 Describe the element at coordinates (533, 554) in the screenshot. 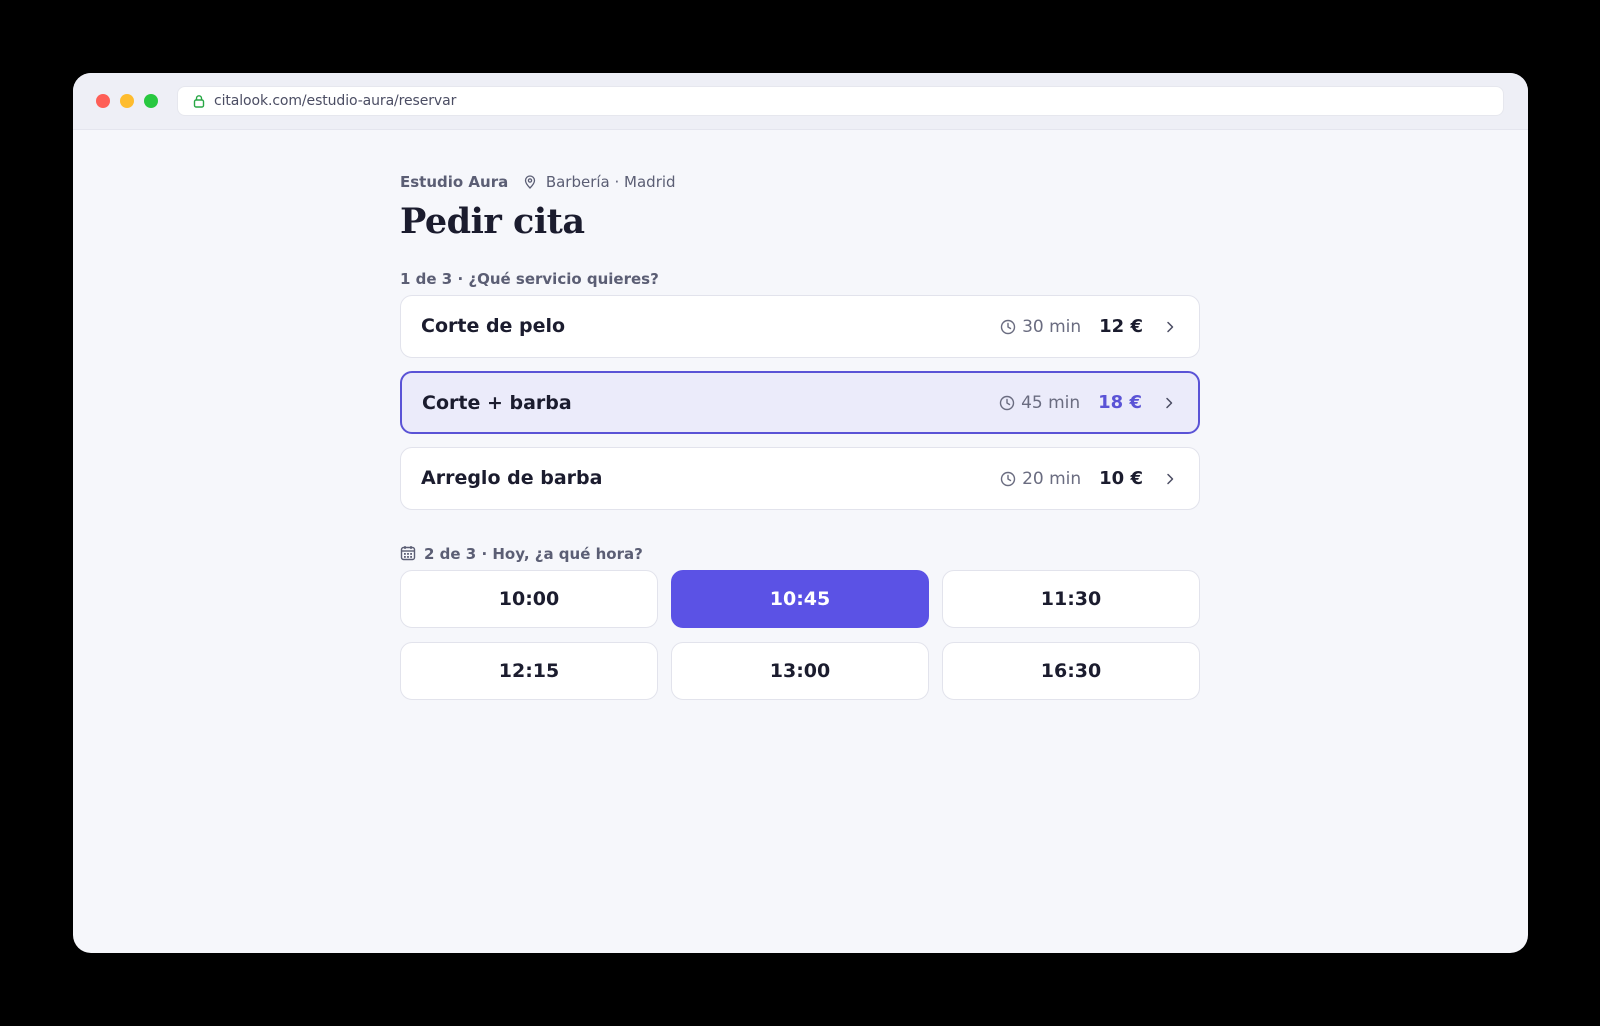

I see `step2-label-text: 2 de 3 · Hoy, ¿a qué hora?` at that location.